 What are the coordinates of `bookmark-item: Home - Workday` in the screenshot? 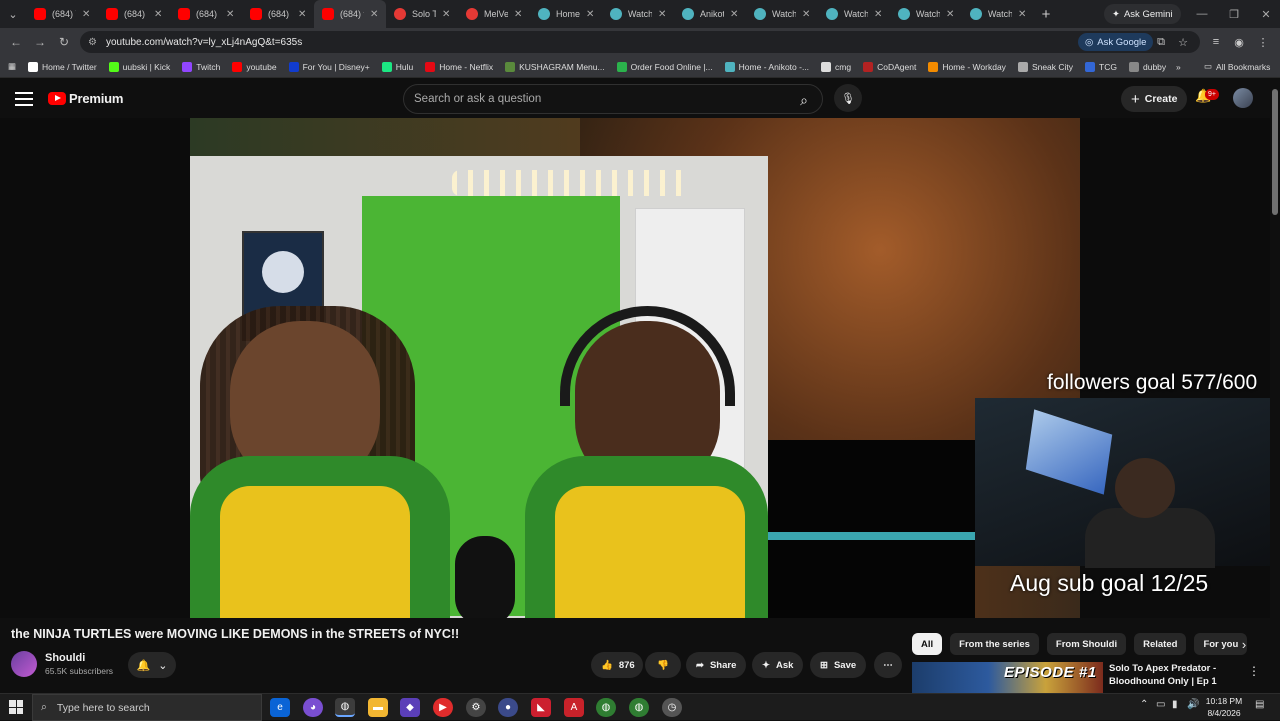 It's located at (967, 66).